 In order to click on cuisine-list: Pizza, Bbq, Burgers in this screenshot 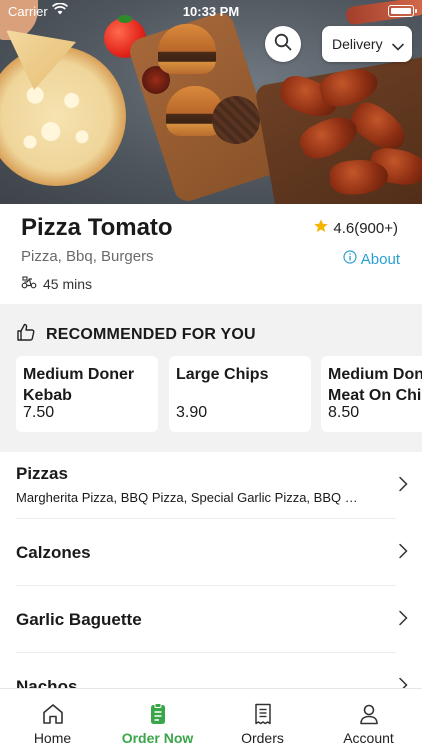, I will do `click(87, 256)`.